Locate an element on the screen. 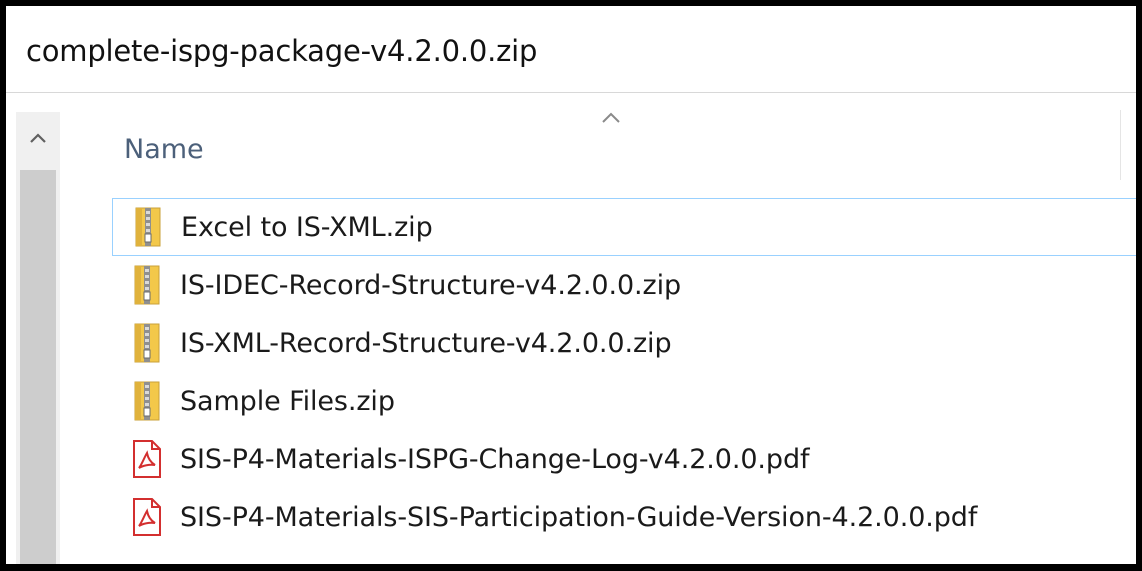  chevron-up-icon is located at coordinates (38, 138).